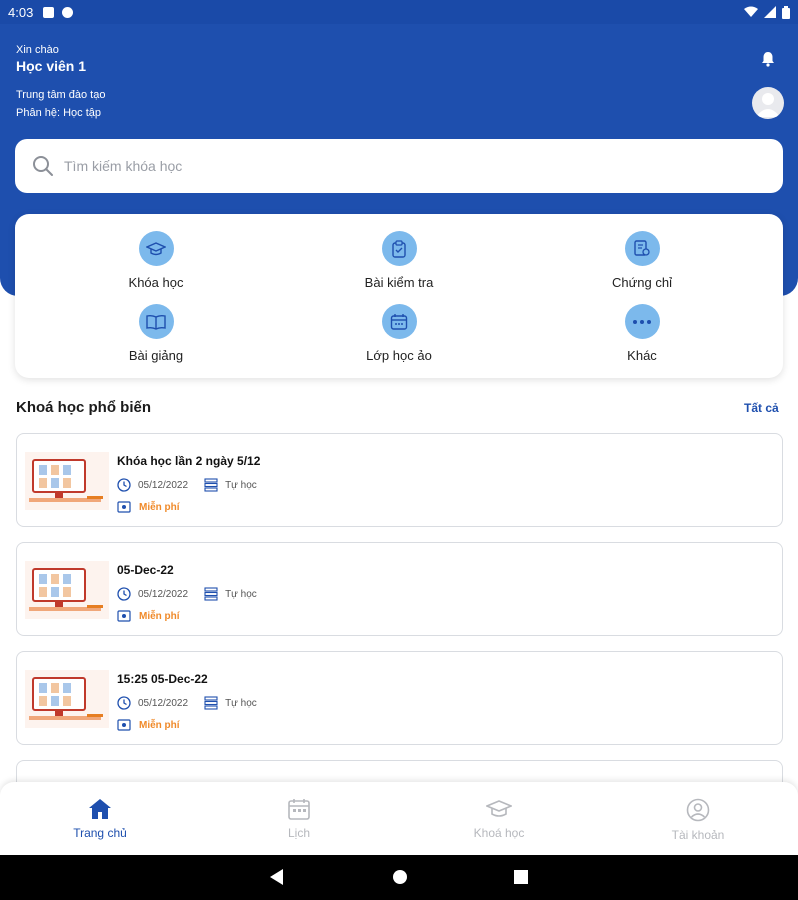  What do you see at coordinates (786, 12) in the screenshot?
I see `battery-icon` at bounding box center [786, 12].